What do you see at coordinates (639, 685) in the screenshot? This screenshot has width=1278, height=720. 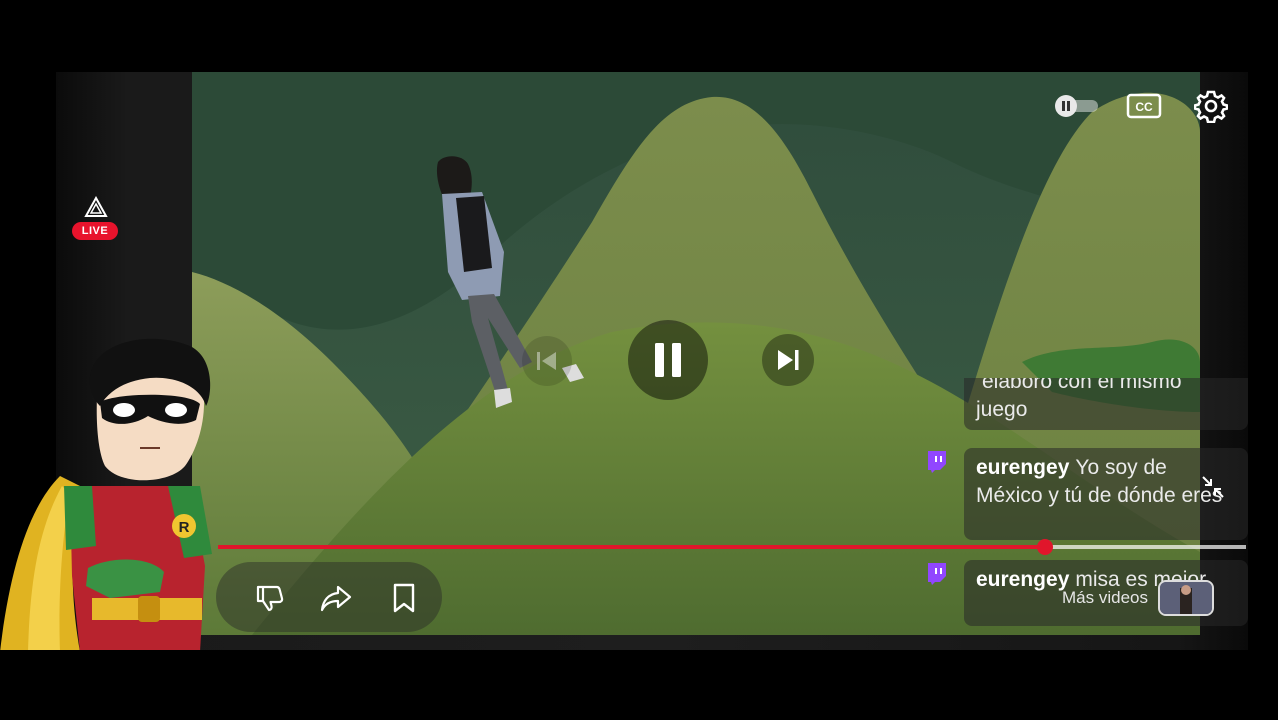 I see `bottom-letterbox` at bounding box center [639, 685].